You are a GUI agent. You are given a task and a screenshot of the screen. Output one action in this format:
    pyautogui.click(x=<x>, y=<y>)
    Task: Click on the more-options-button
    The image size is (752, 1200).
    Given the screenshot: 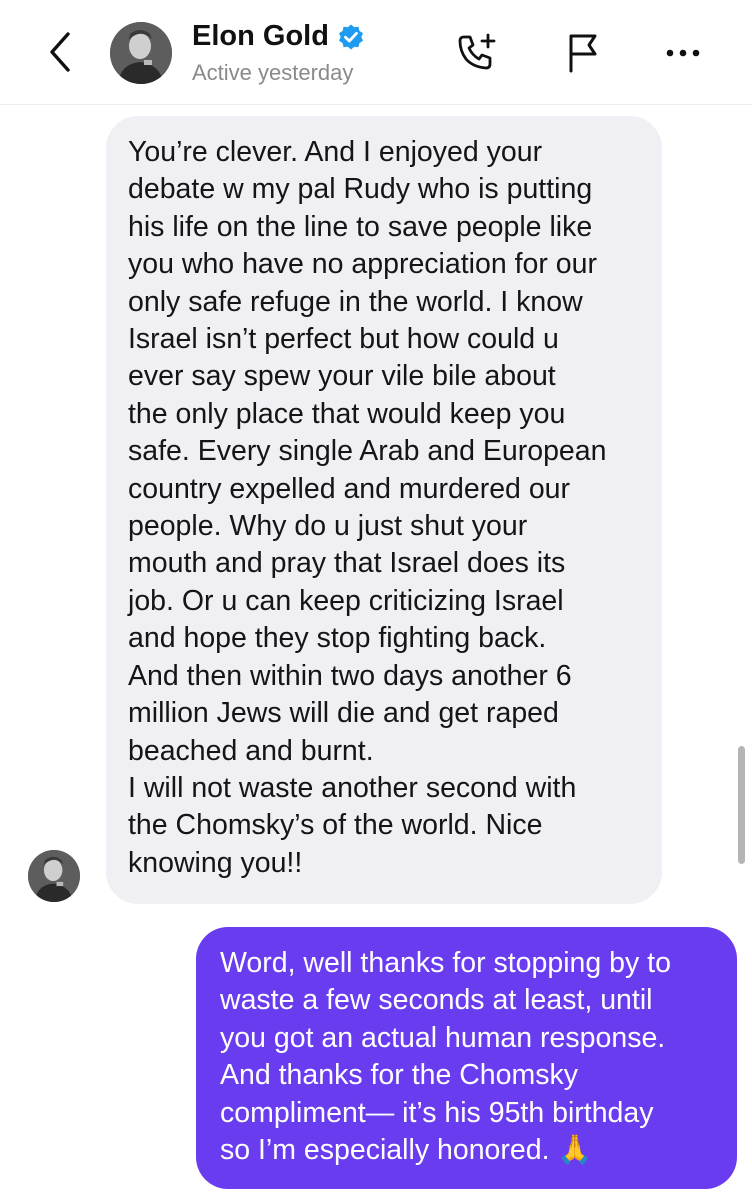 What is the action you would take?
    pyautogui.click(x=683, y=53)
    